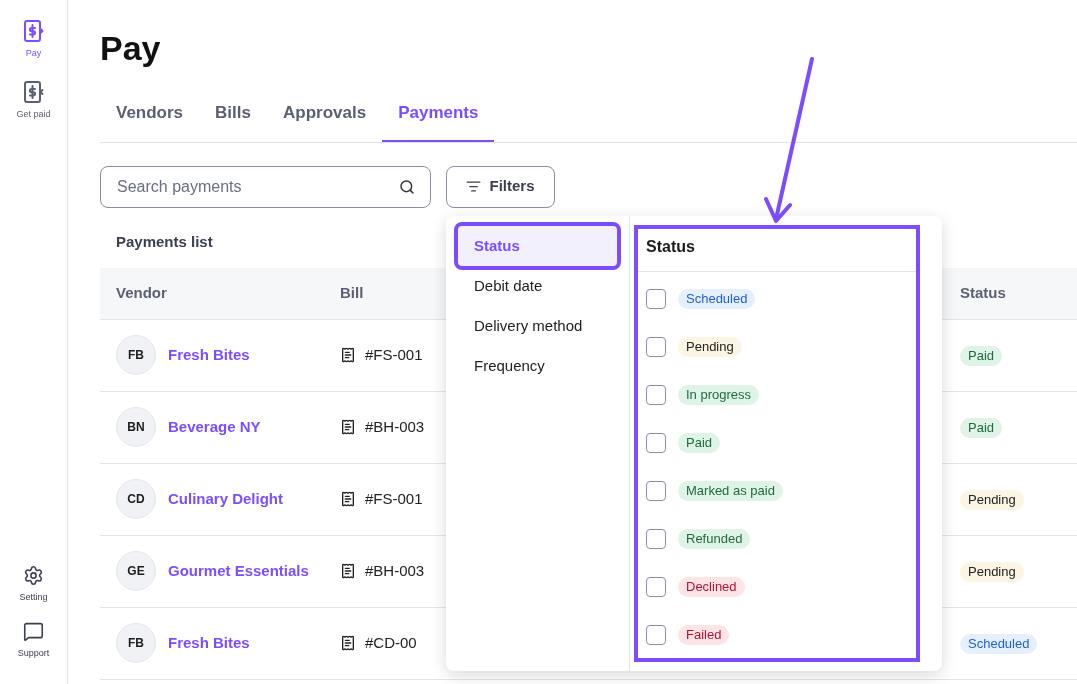  I want to click on avatar-initials: BN, so click(136, 427).